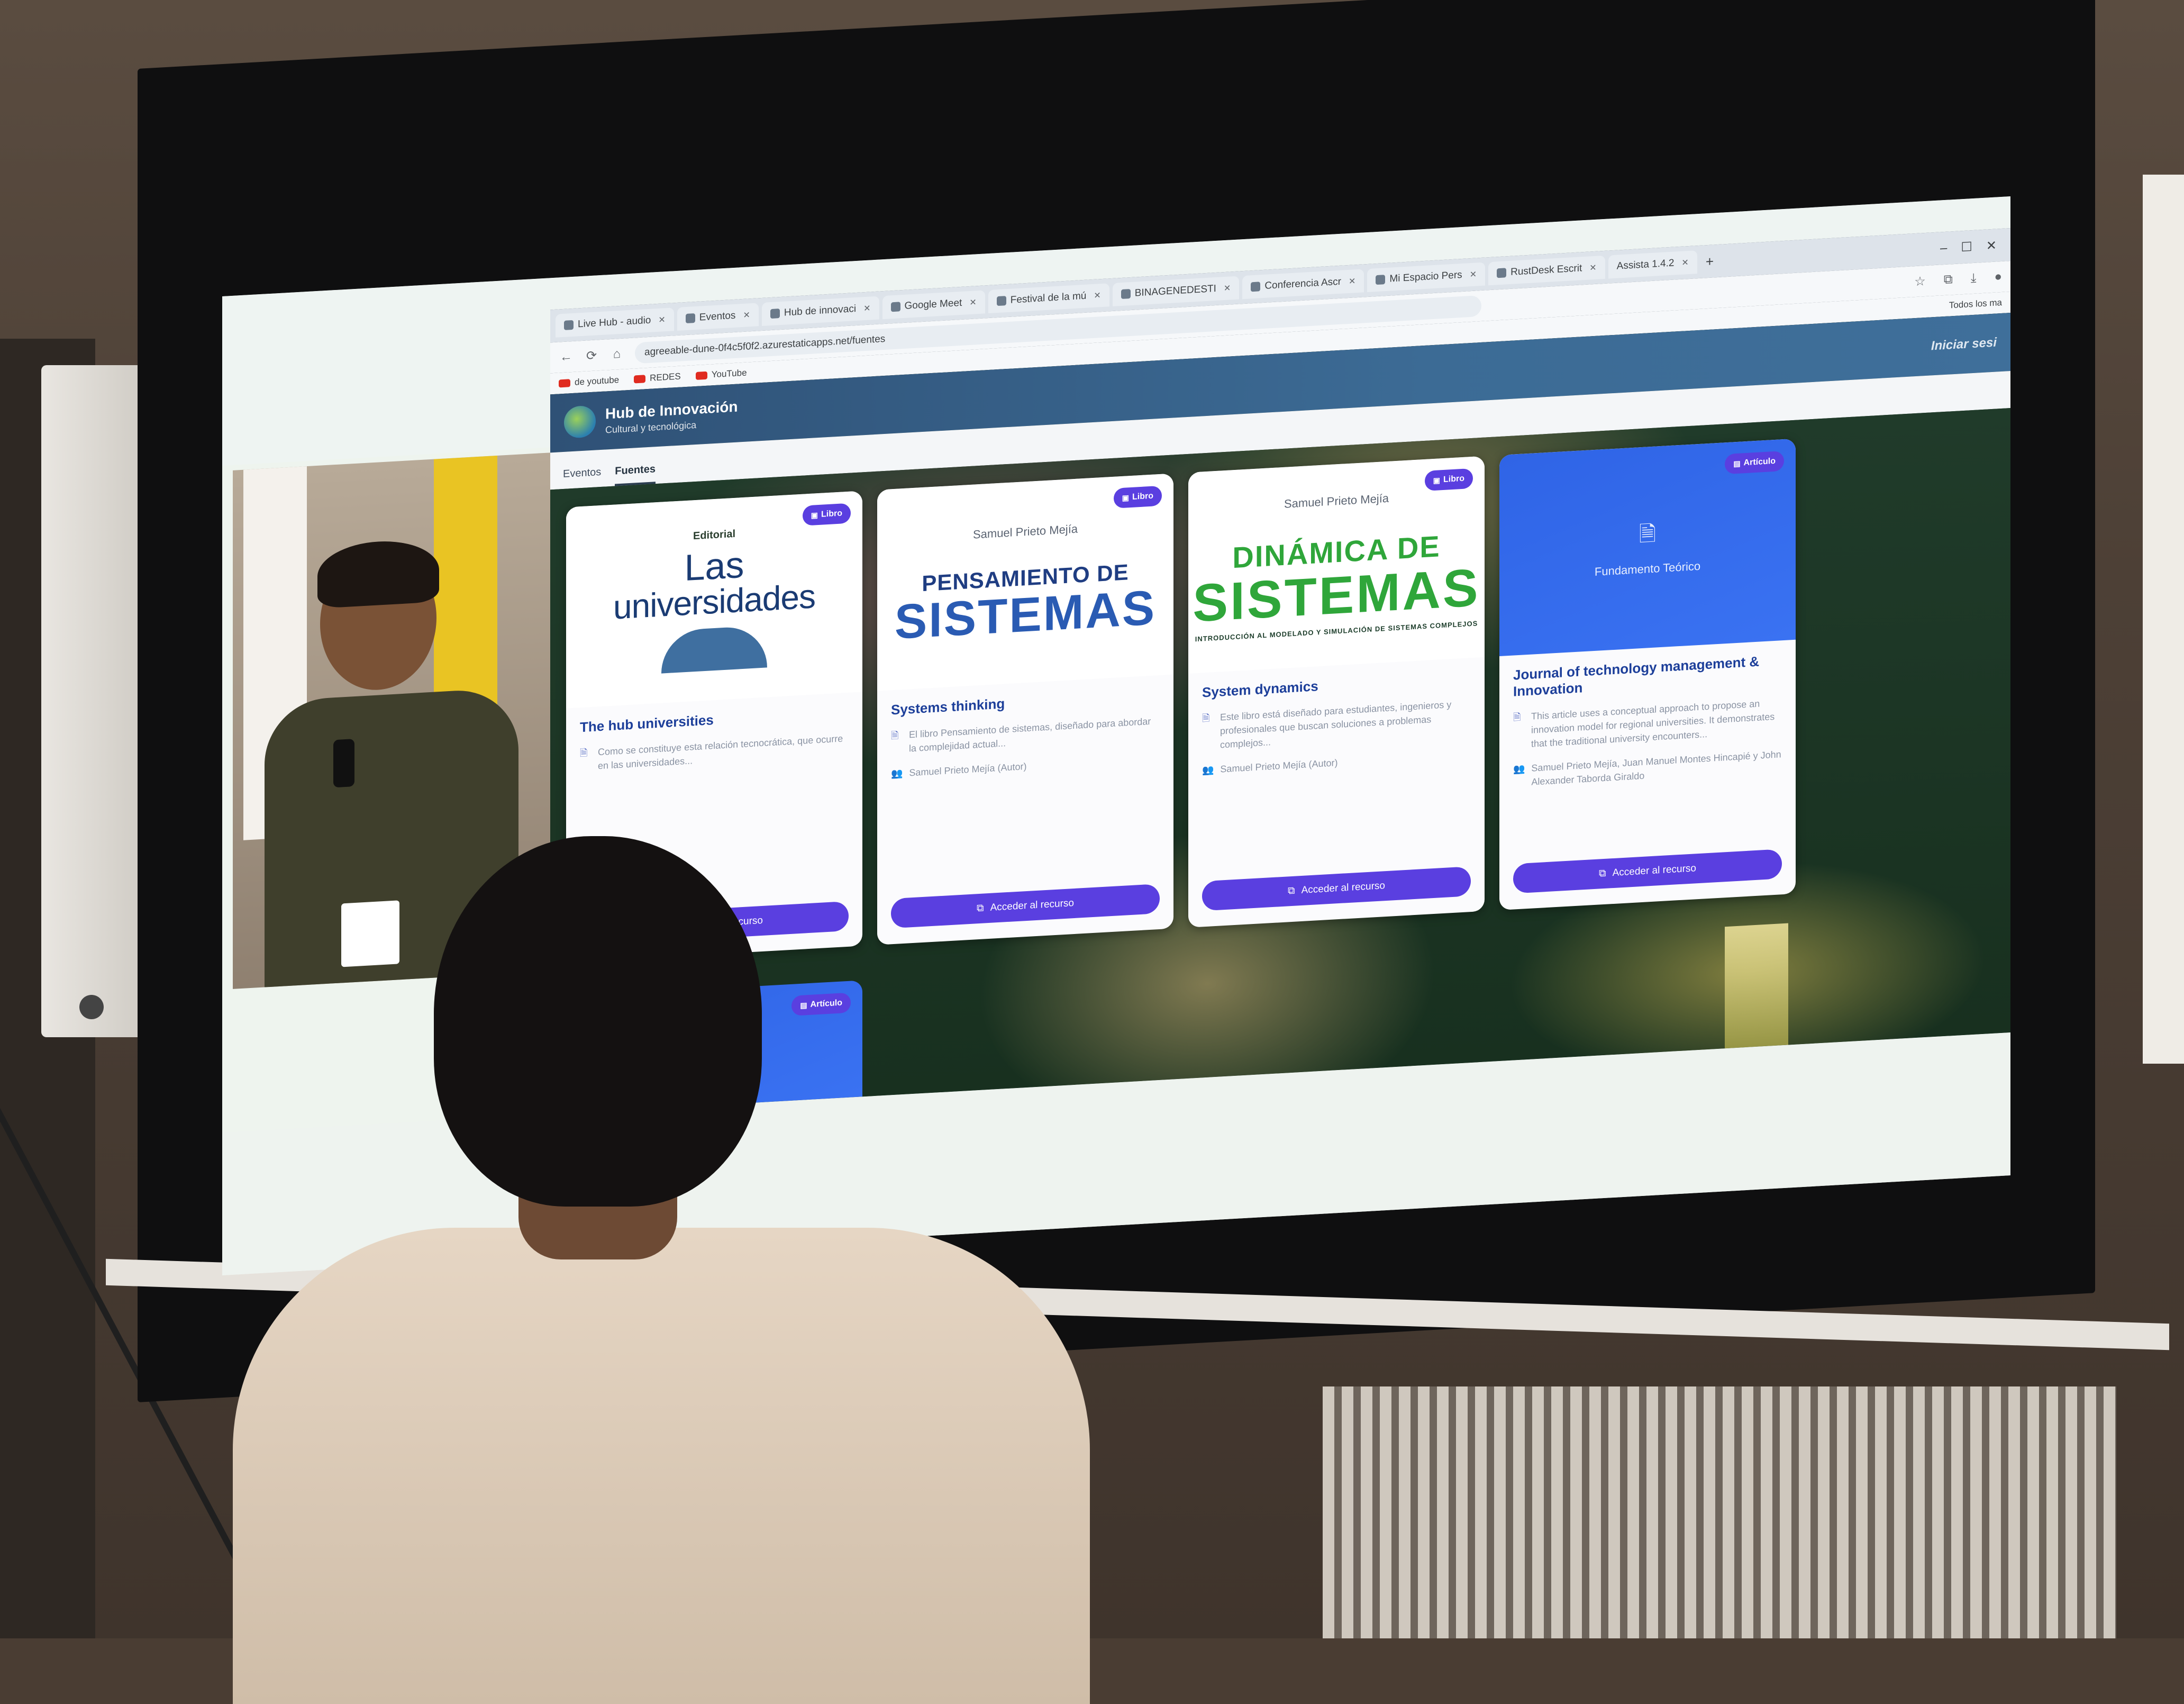 The height and width of the screenshot is (1704, 2184). What do you see at coordinates (1964, 344) in the screenshot?
I see `login-link: Iniciar sesi` at bounding box center [1964, 344].